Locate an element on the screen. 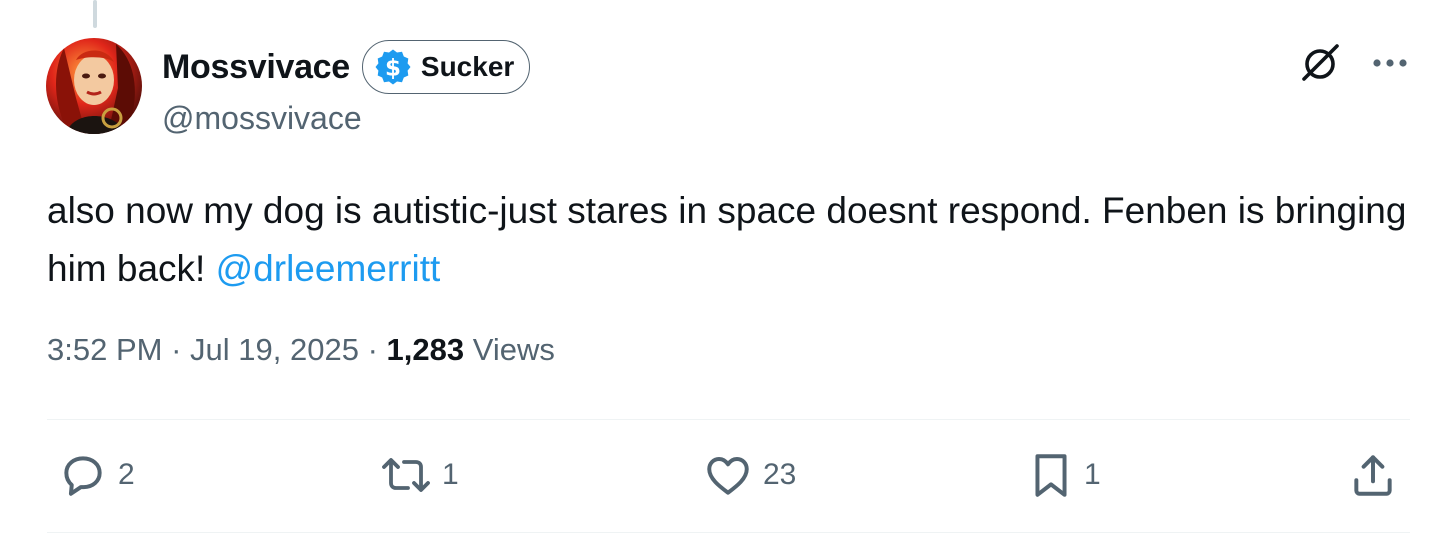  repost-count: 1 is located at coordinates (450, 474).